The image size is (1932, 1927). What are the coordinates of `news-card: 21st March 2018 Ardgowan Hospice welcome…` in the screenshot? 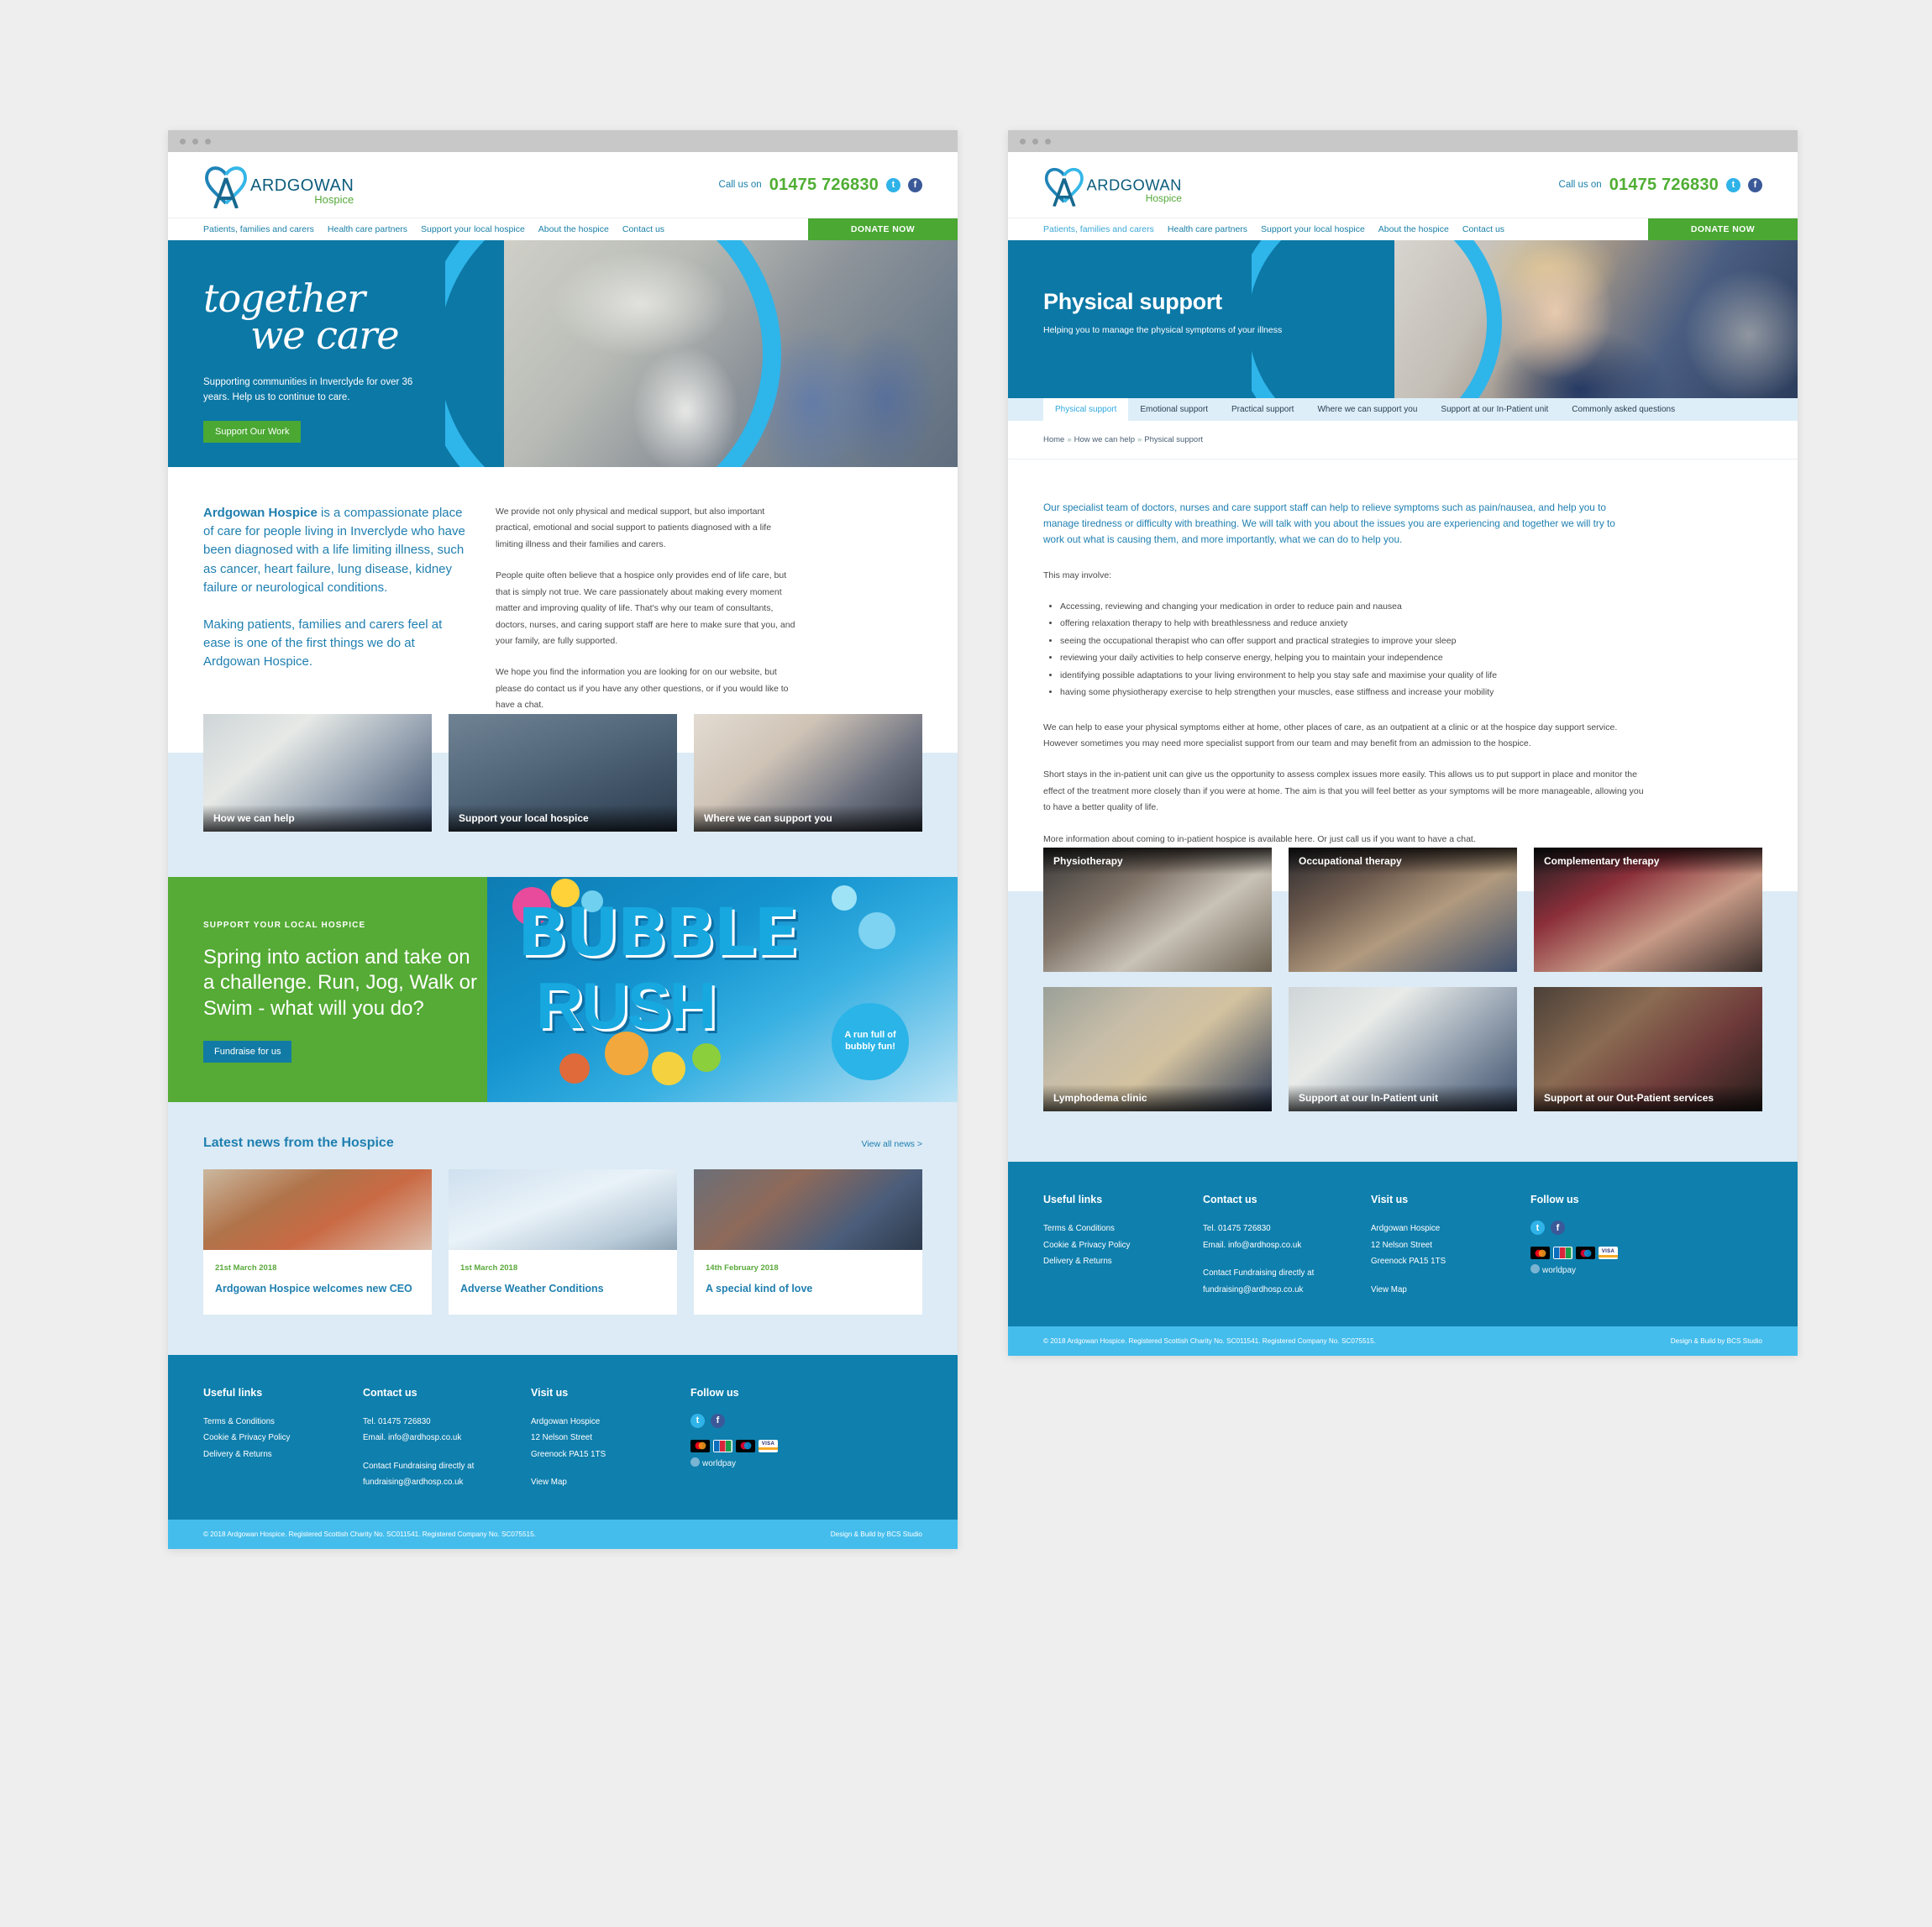 It's located at (317, 1241).